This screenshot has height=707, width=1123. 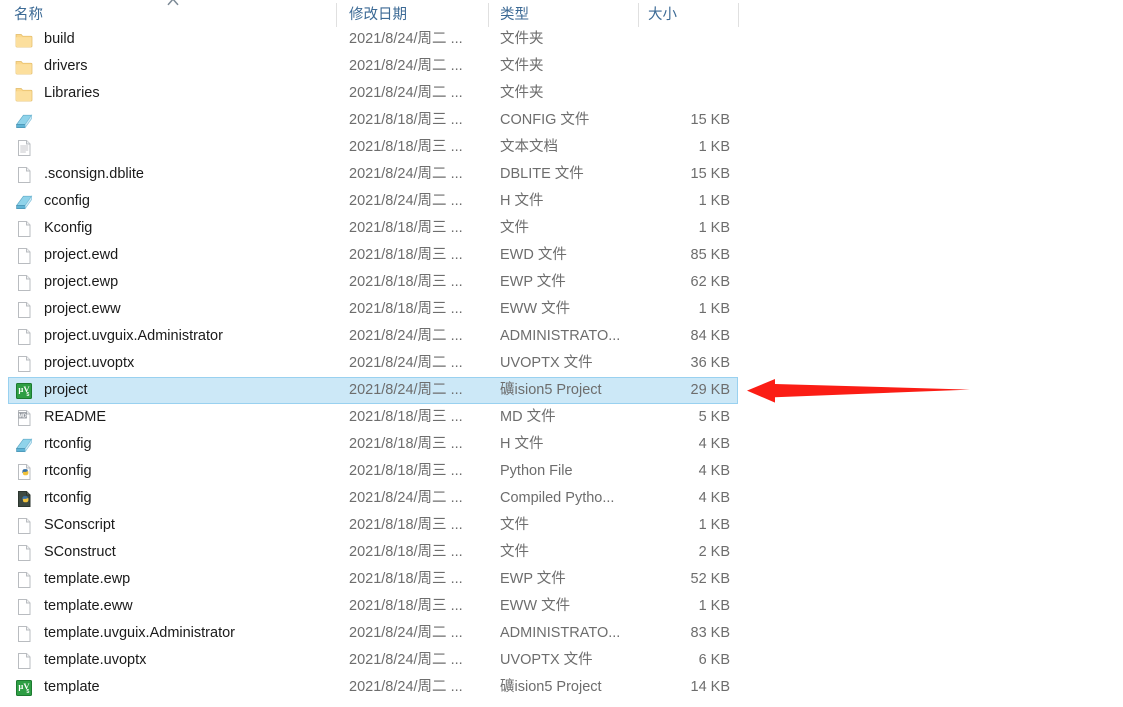 What do you see at coordinates (133, 336) in the screenshot?
I see `file-name-cell: project.uvguix.Administrator` at bounding box center [133, 336].